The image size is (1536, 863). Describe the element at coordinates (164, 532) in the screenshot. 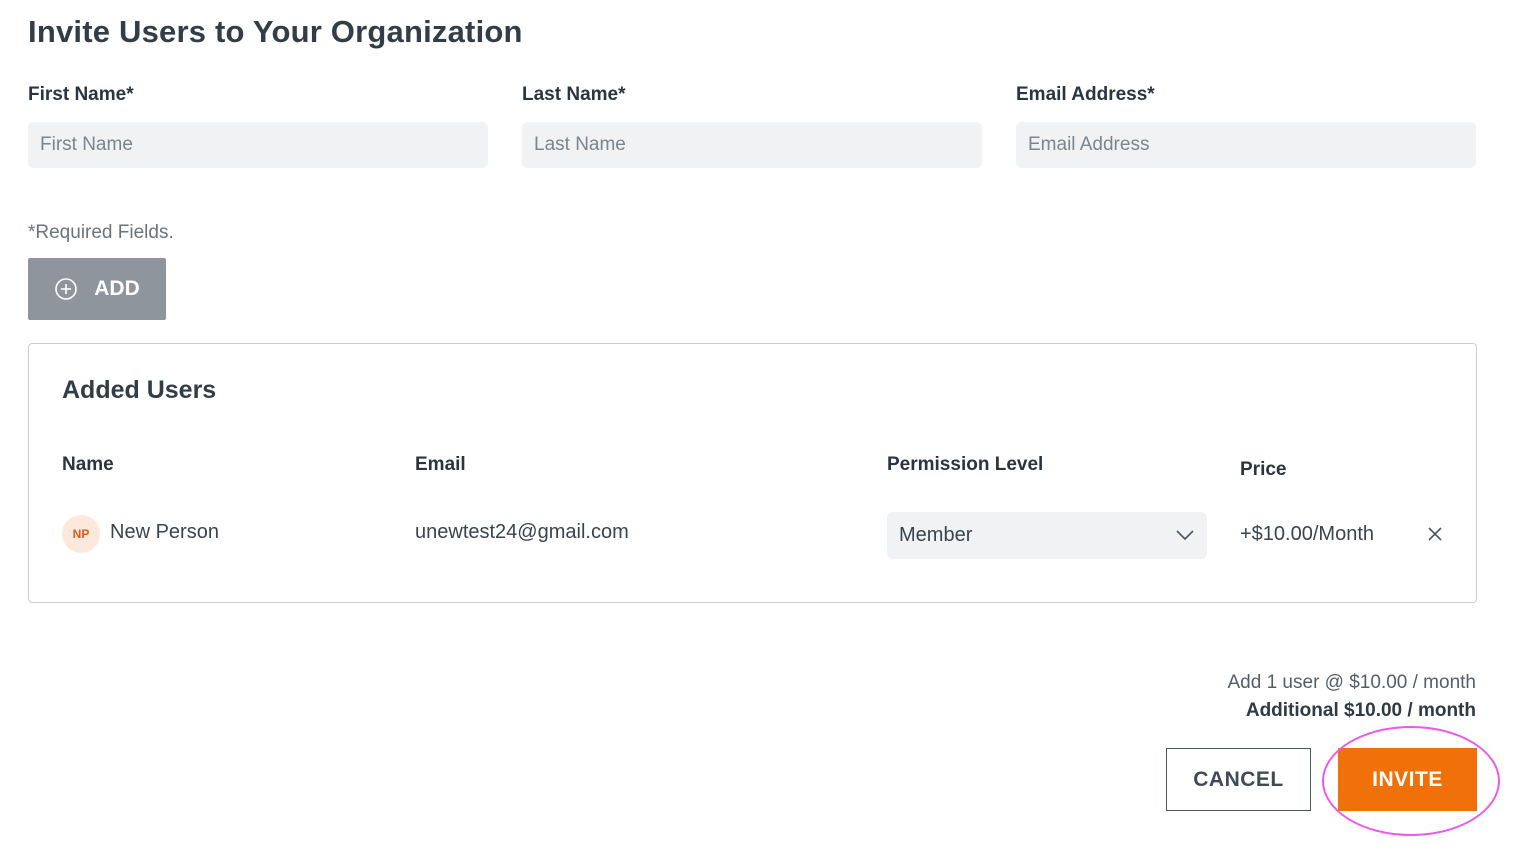

I see `user-name: New Person` at that location.